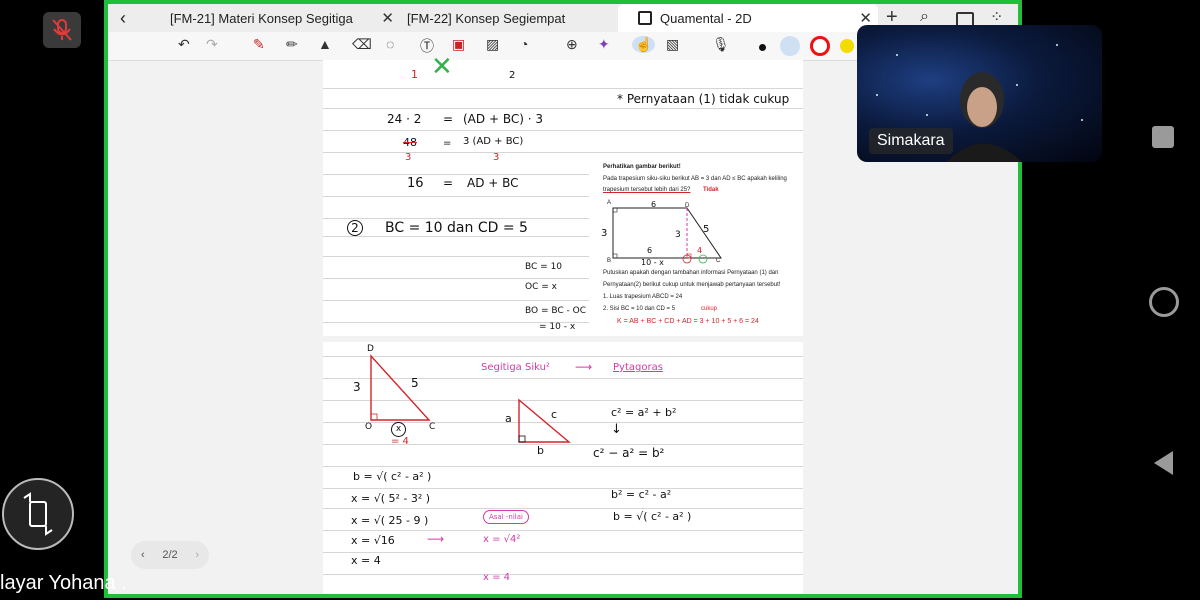  Describe the element at coordinates (638, 367) in the screenshot. I see `heading-pytagoras: Pytagoras` at that location.